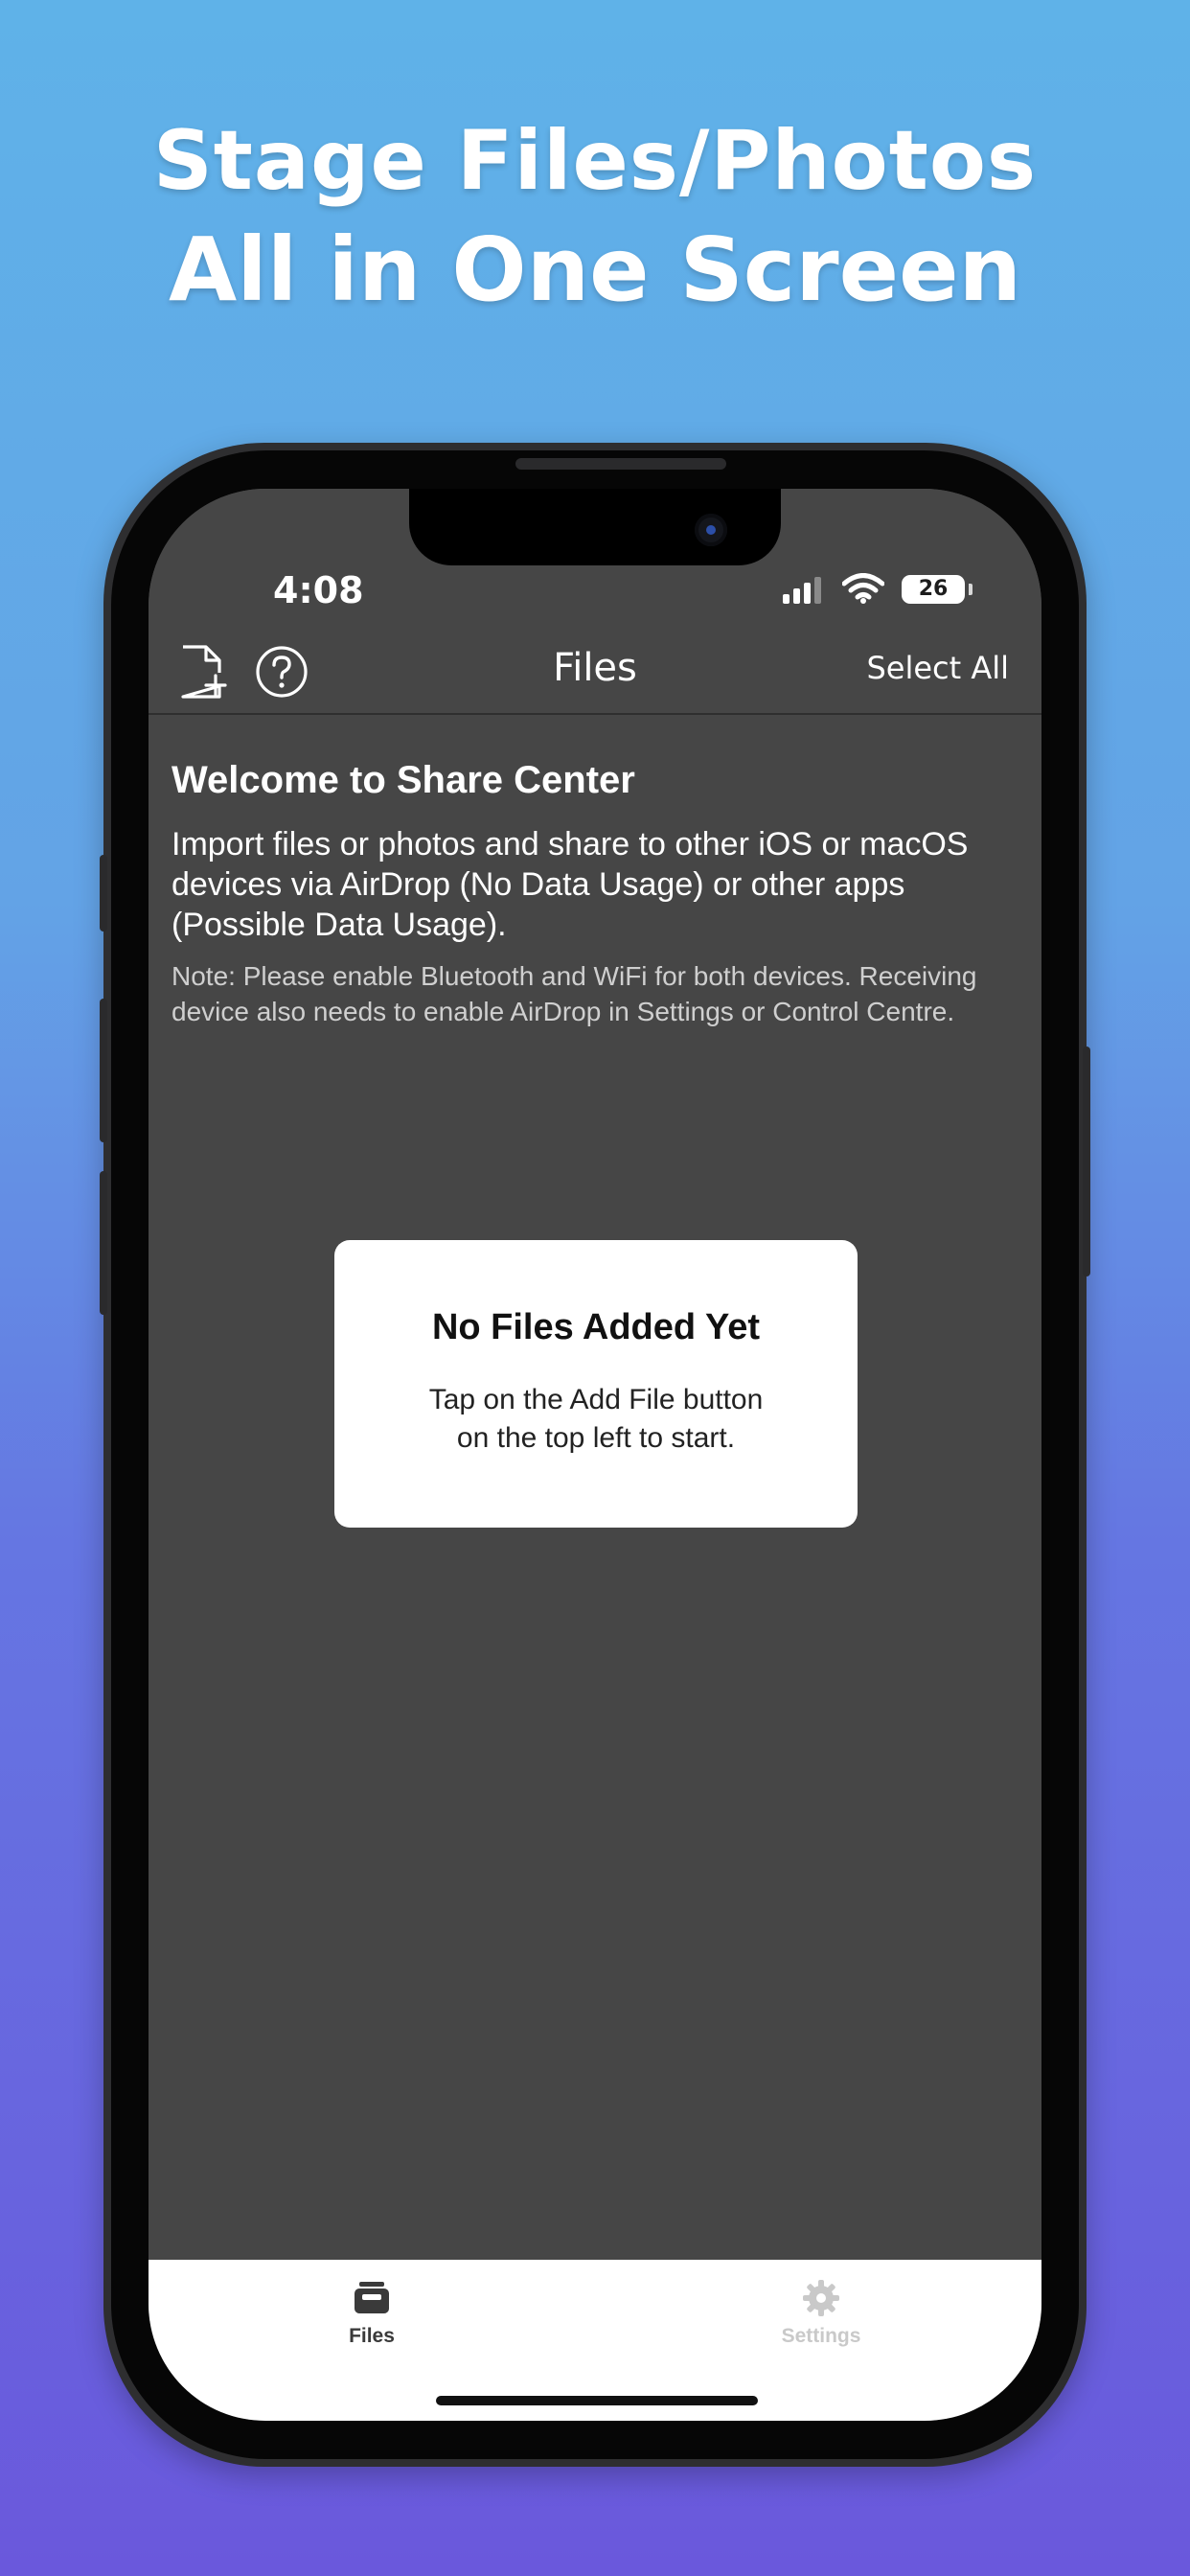 The width and height of the screenshot is (1190, 2576). What do you see at coordinates (372, 2297) in the screenshot?
I see `tray-icon` at bounding box center [372, 2297].